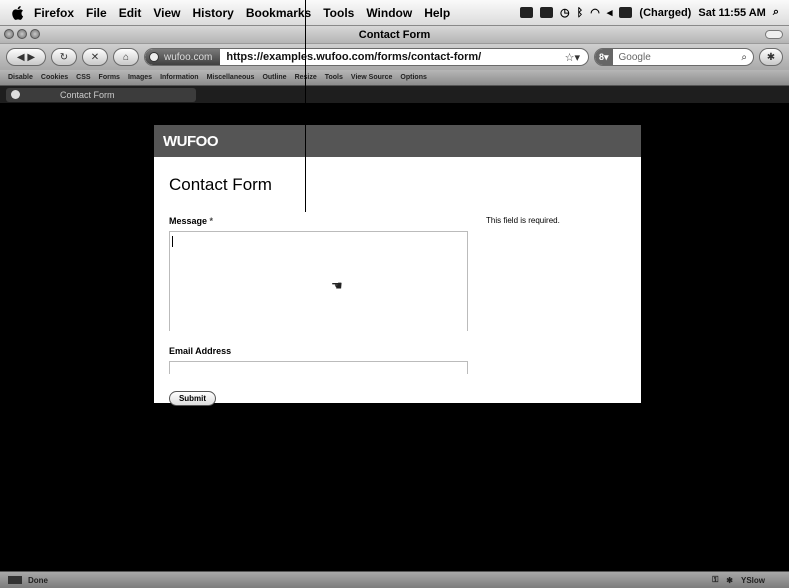  I want to click on toolbar-toggle-button, so click(774, 34).